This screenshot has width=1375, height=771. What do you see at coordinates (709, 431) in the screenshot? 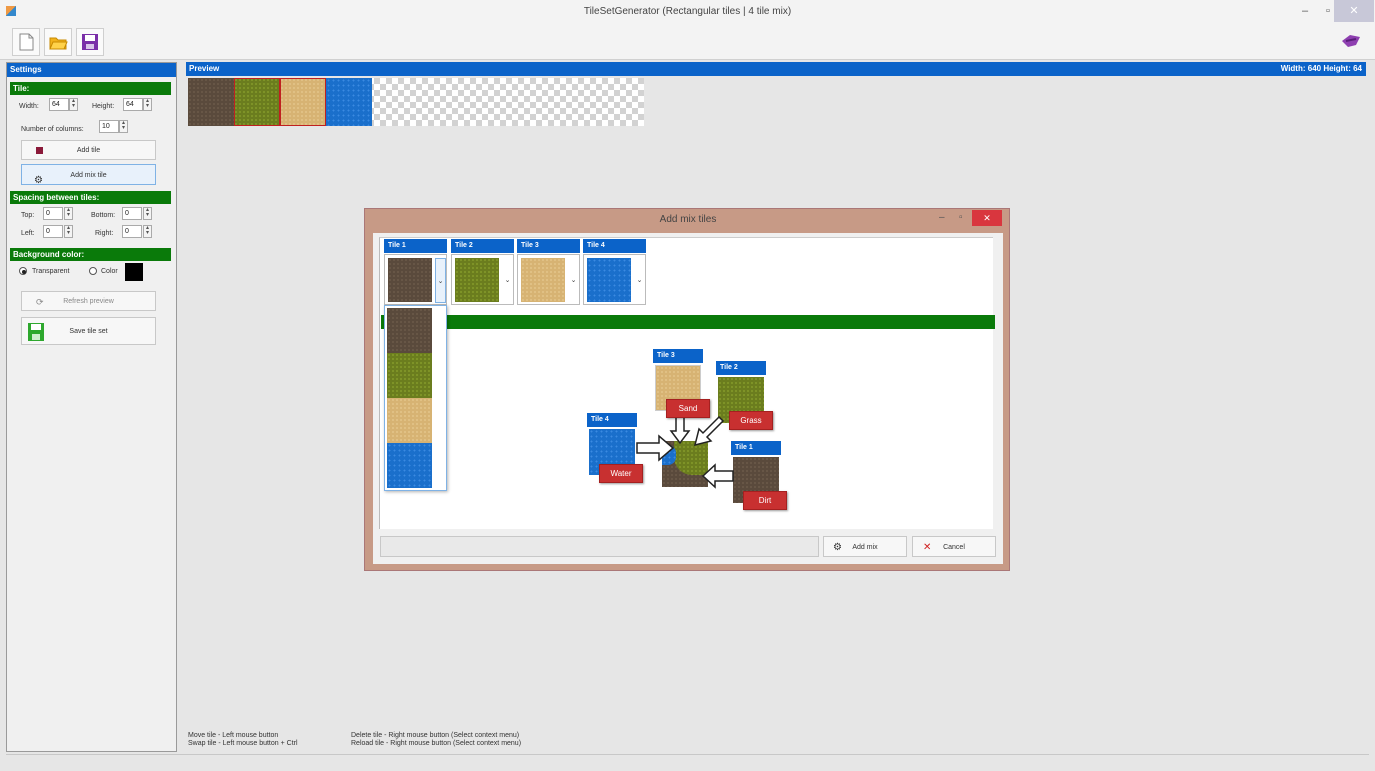
I see `arrow-down-left-icon` at bounding box center [709, 431].